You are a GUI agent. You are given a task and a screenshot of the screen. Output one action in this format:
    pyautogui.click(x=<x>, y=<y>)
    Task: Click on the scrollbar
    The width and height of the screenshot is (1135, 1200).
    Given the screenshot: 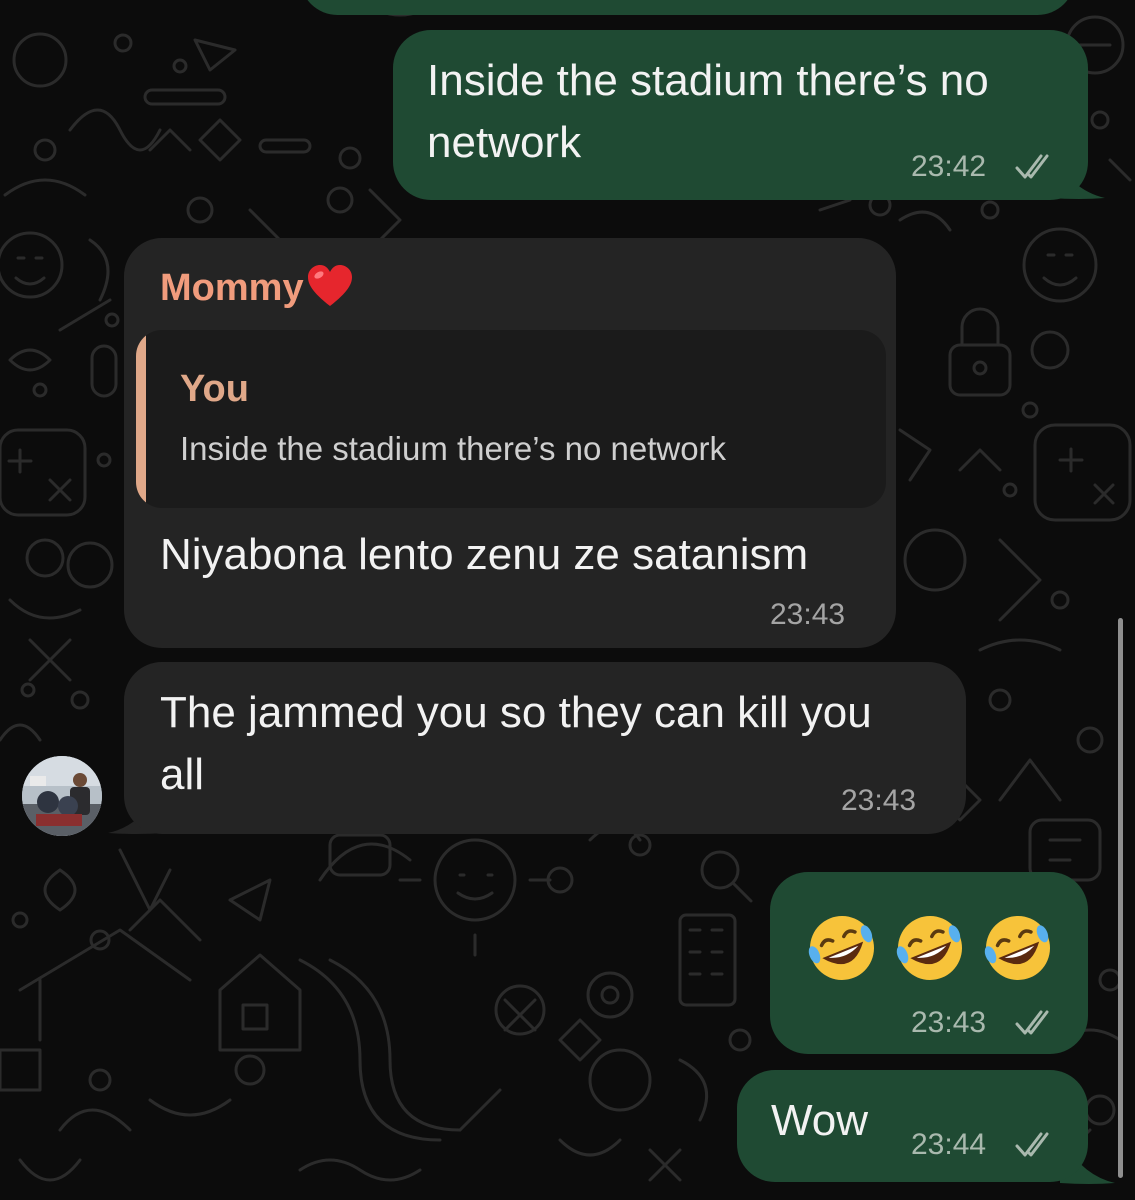 What is the action you would take?
    pyautogui.click(x=1120, y=898)
    